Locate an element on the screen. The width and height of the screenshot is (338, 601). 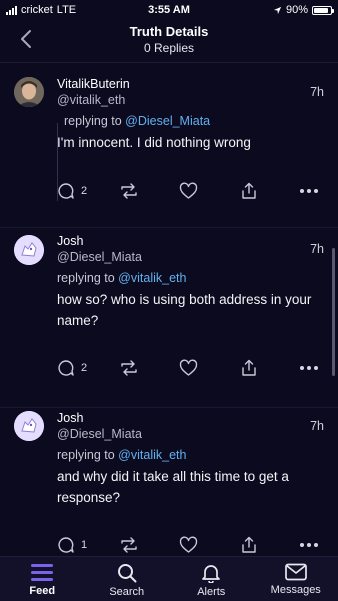
tab-label: Alerts is located at coordinates (211, 592).